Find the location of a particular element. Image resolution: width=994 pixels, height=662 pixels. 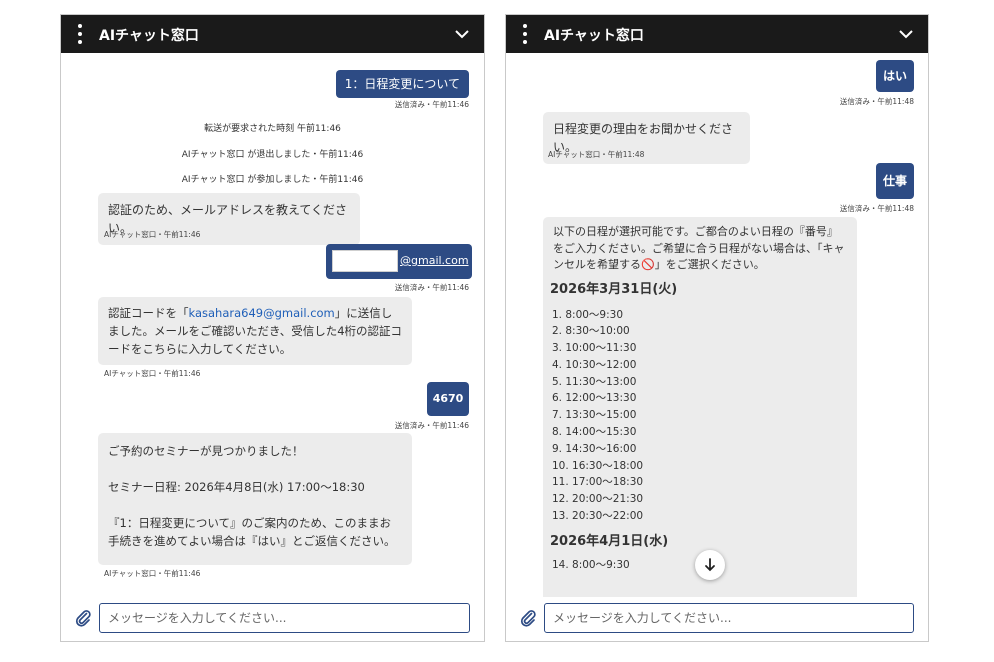

system-message: AIチャット窓口 が退出しました・午前11:46 is located at coordinates (272, 155).